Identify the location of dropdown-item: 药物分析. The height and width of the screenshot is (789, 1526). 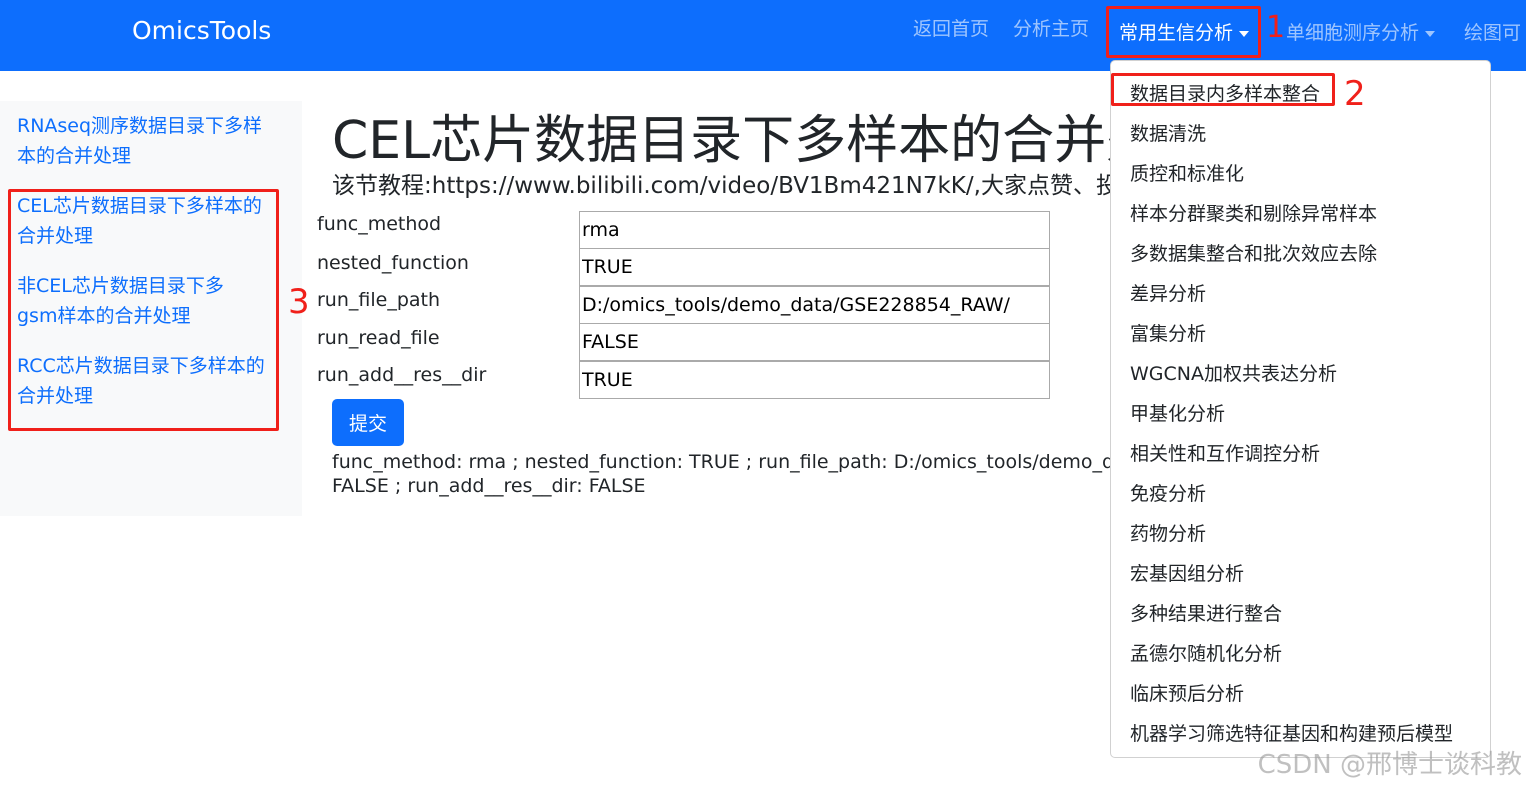
(1168, 532).